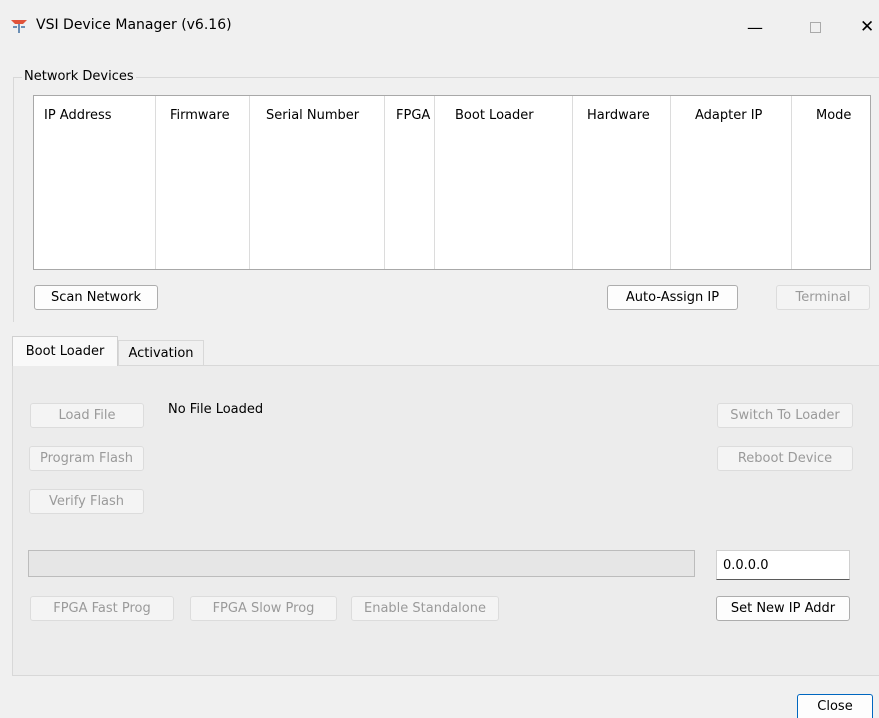 Image resolution: width=879 pixels, height=718 pixels. What do you see at coordinates (783, 608) in the screenshot?
I see `set-new-ip-button: Set New IP Addr` at bounding box center [783, 608].